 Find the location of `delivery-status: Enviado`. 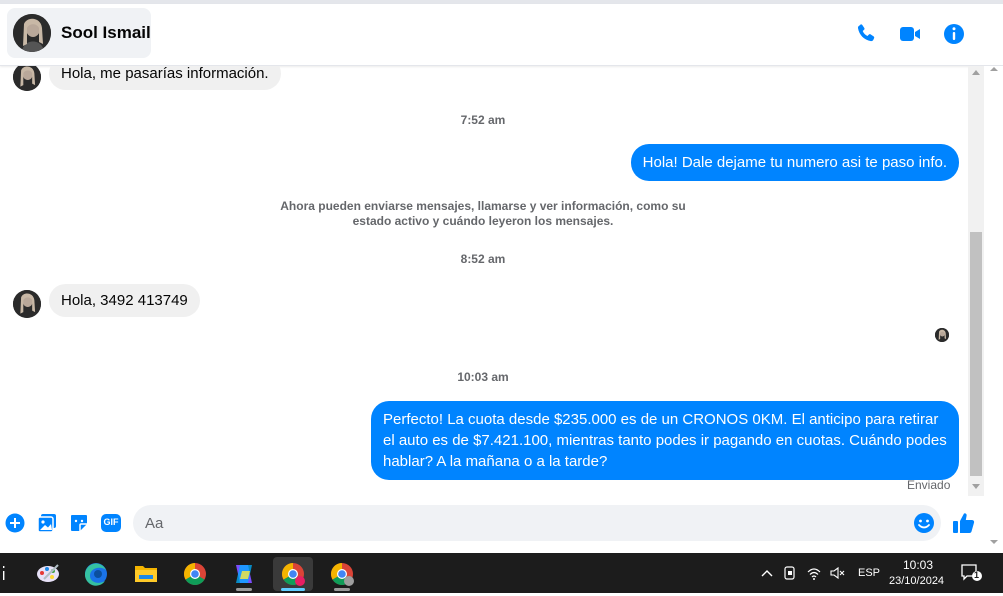

delivery-status: Enviado is located at coordinates (929, 485).